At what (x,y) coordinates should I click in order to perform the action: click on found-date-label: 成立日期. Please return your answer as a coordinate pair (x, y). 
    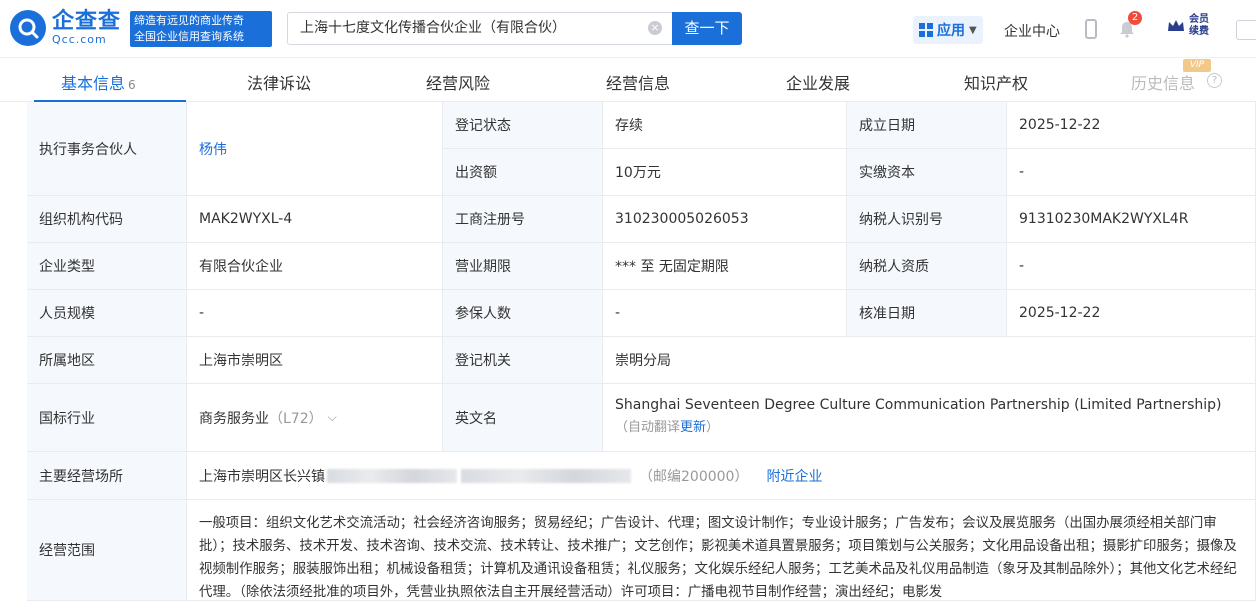
    Looking at the image, I should click on (927, 125).